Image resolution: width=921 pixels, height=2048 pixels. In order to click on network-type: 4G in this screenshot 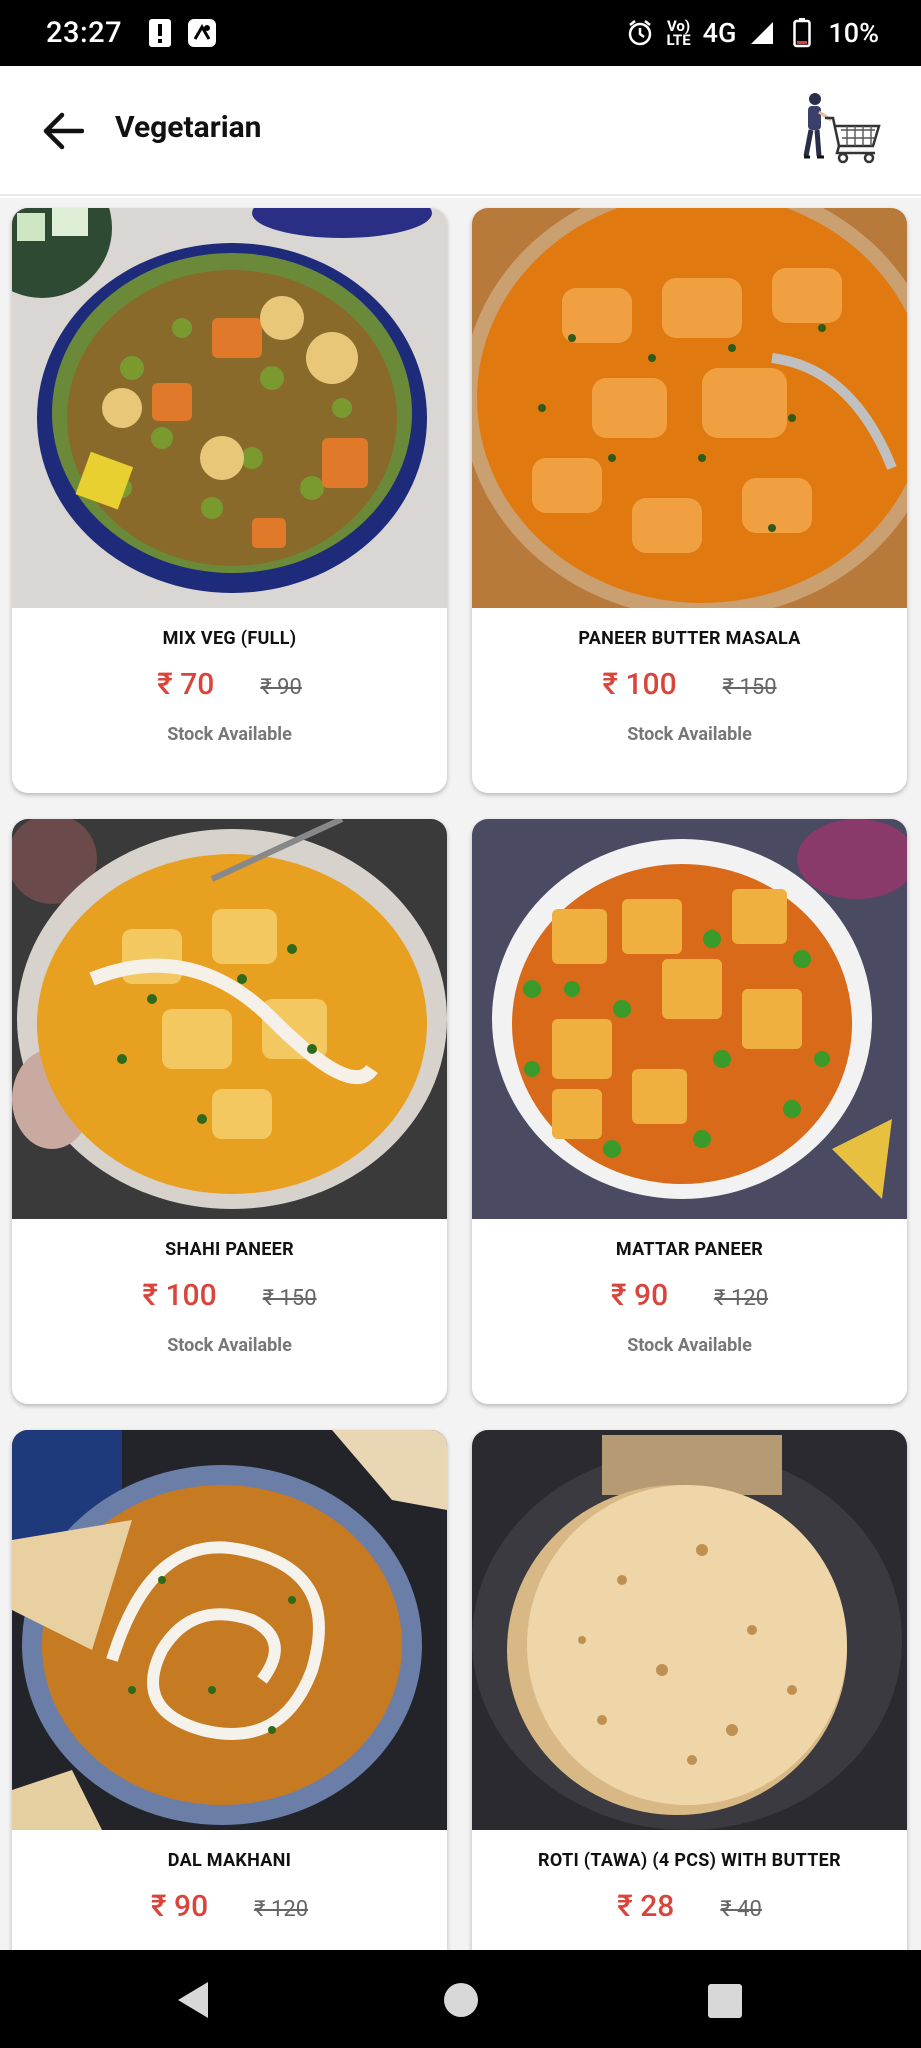, I will do `click(719, 33)`.